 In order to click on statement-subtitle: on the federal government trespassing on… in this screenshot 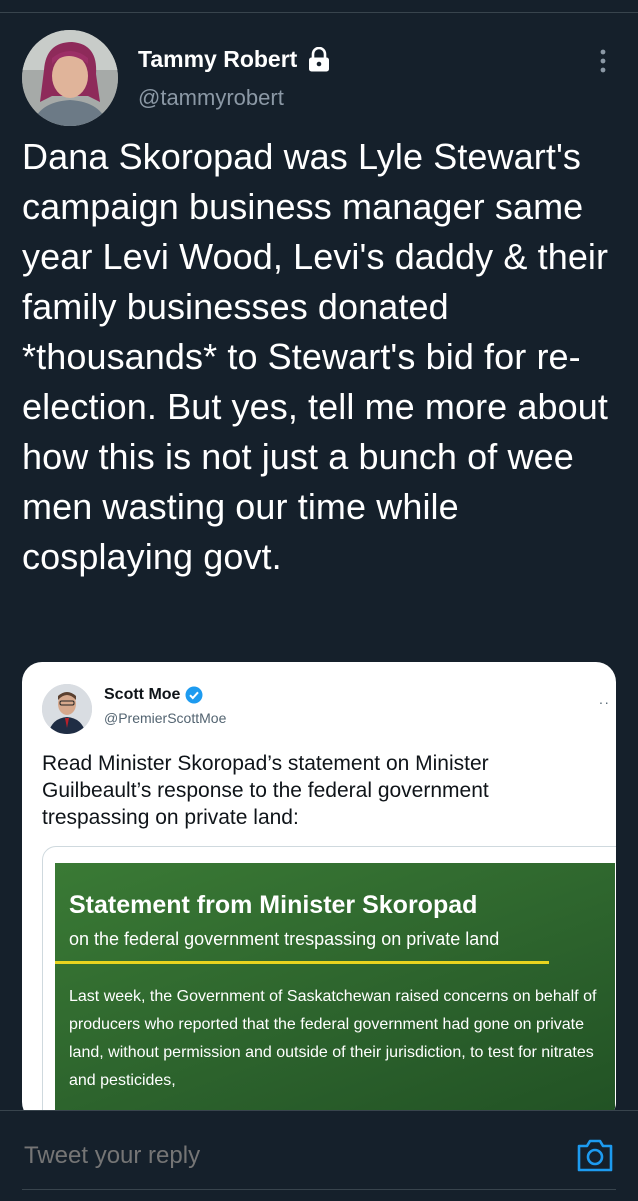, I will do `click(284, 939)`.